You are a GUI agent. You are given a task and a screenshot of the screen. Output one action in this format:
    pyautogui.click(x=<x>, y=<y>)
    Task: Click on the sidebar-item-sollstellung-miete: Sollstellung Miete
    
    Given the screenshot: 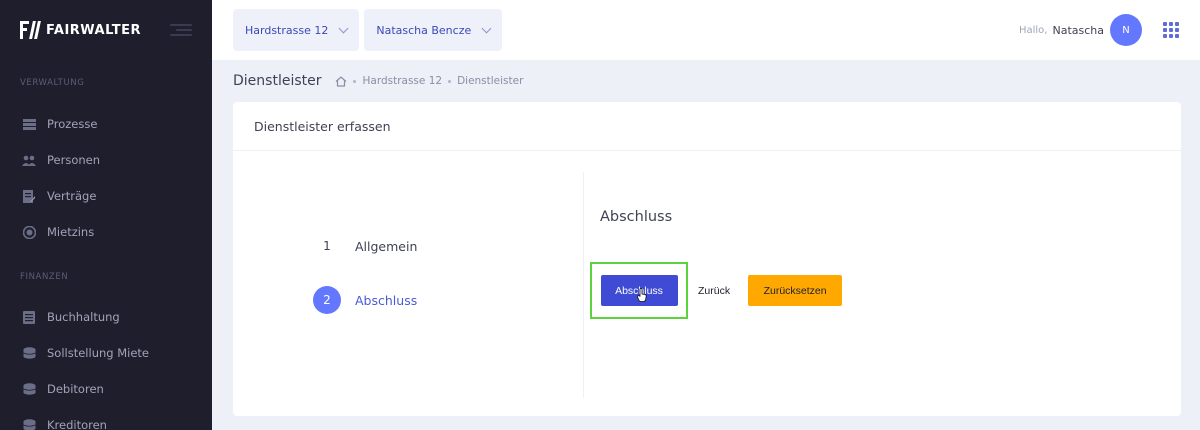 What is the action you would take?
    pyautogui.click(x=106, y=353)
    